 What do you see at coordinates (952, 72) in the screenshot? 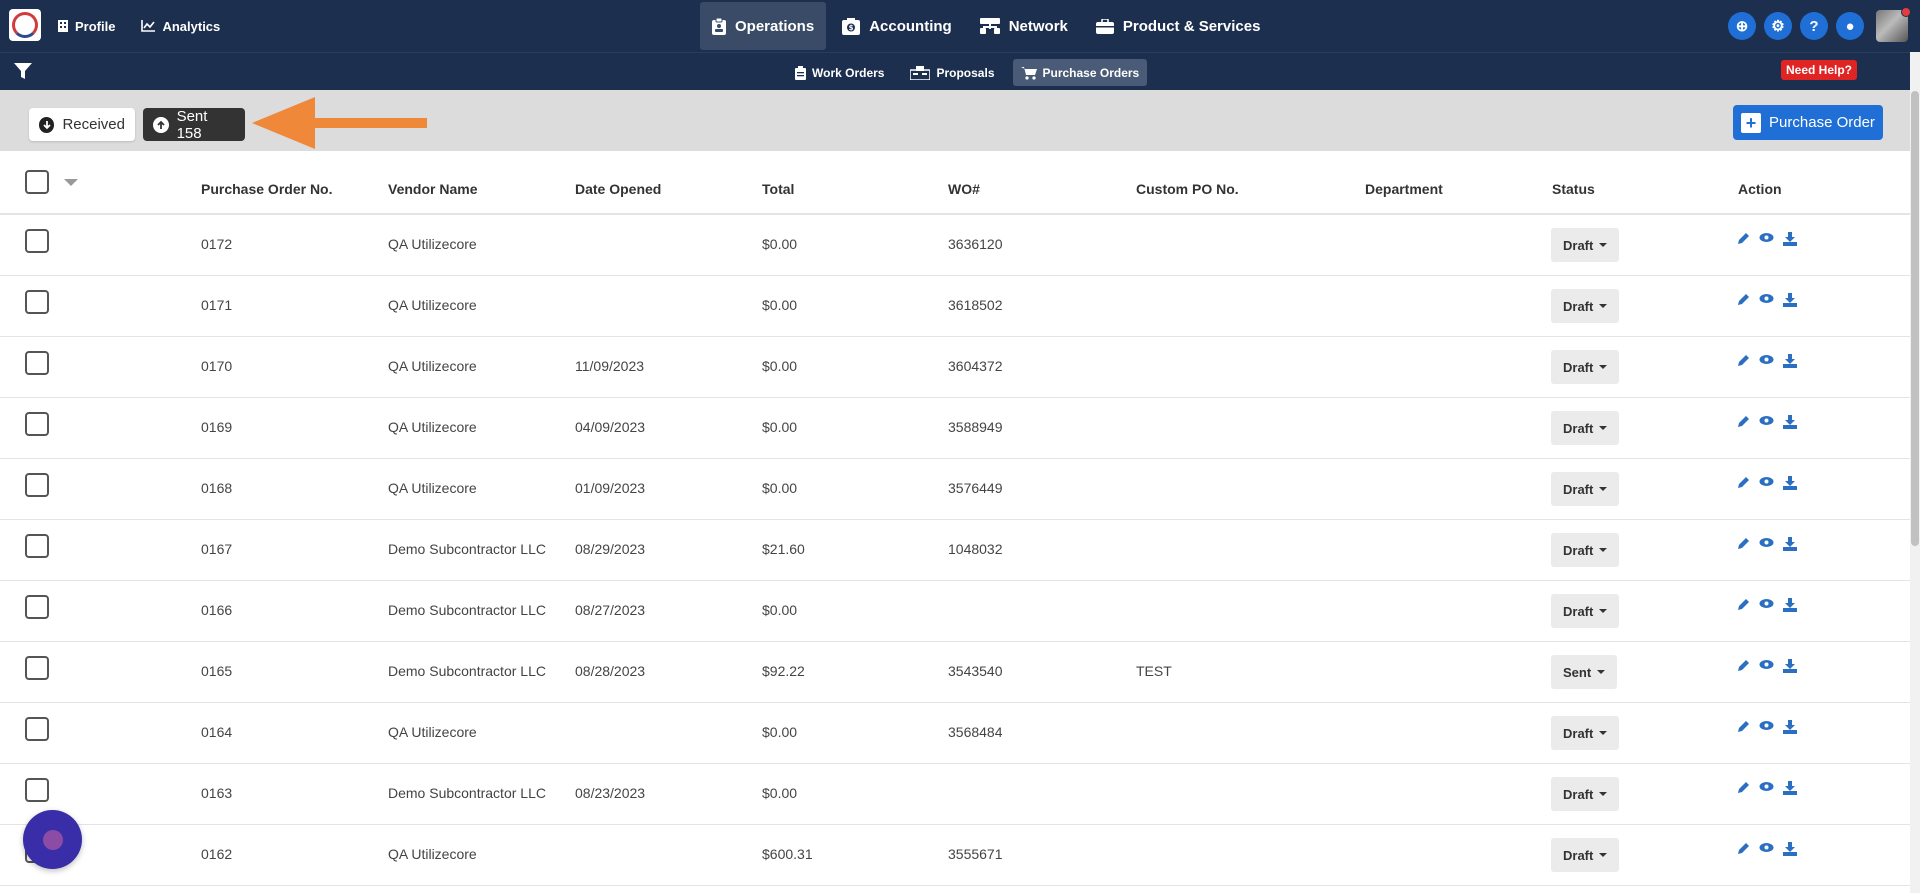
I see `subnav-proposals: Proposals` at bounding box center [952, 72].